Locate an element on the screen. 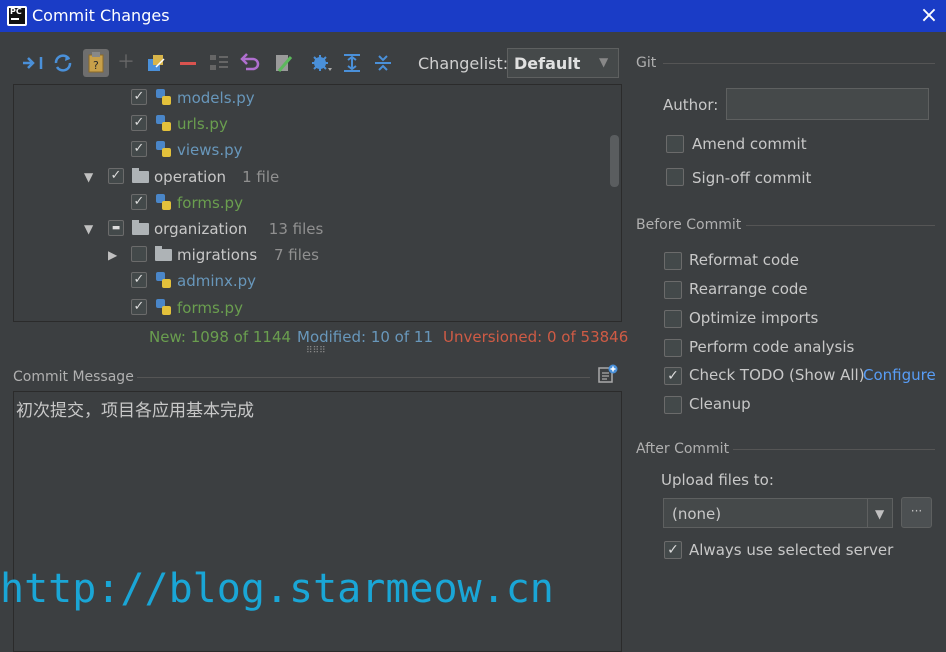  before-commit-option-label: Optimize imports is located at coordinates (754, 318).